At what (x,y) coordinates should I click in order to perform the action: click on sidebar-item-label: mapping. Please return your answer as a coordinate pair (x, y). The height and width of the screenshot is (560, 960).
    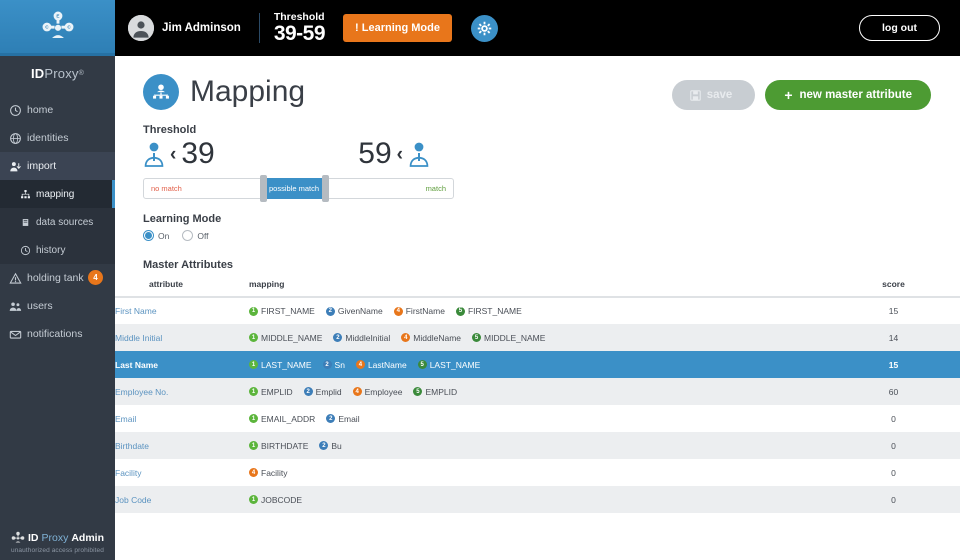
    Looking at the image, I should click on (55, 194).